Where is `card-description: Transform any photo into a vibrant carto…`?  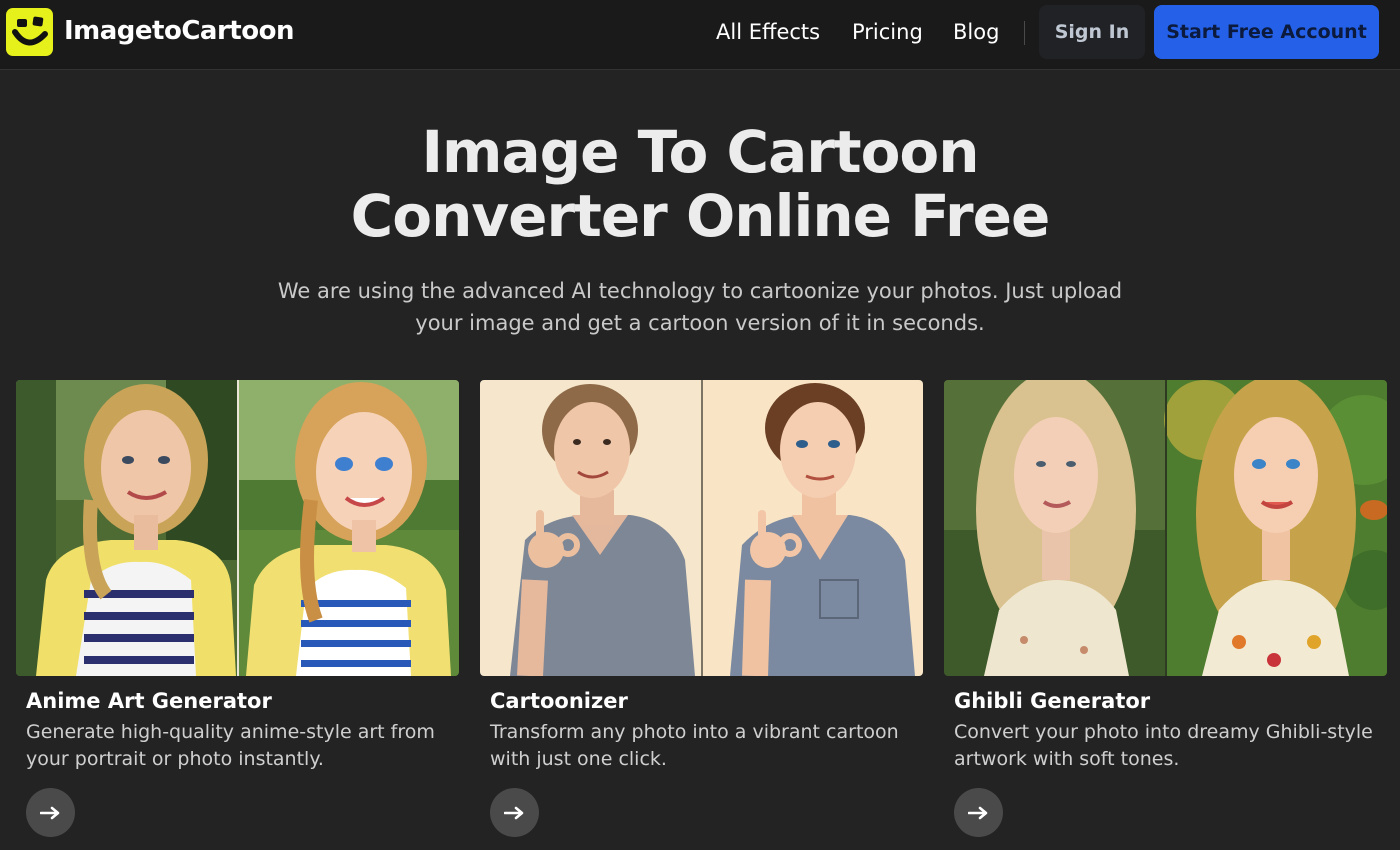
card-description: Transform any photo into a vibrant carto… is located at coordinates (694, 745).